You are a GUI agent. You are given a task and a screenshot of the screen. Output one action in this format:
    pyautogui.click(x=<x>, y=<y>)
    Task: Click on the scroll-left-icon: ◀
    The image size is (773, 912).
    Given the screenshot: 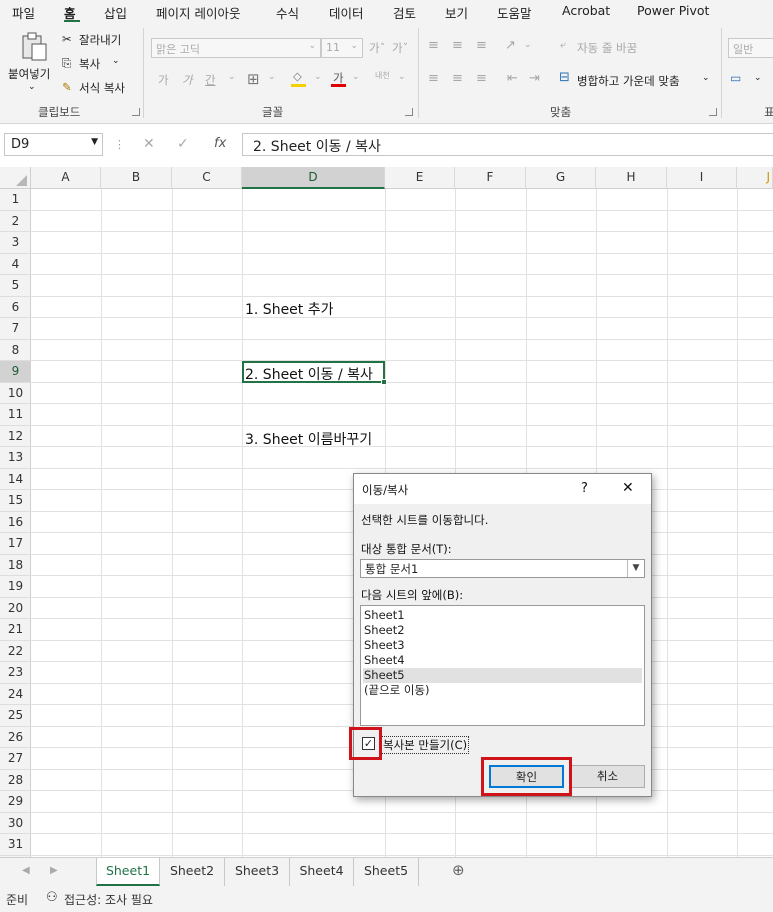 What is the action you would take?
    pyautogui.click(x=26, y=870)
    